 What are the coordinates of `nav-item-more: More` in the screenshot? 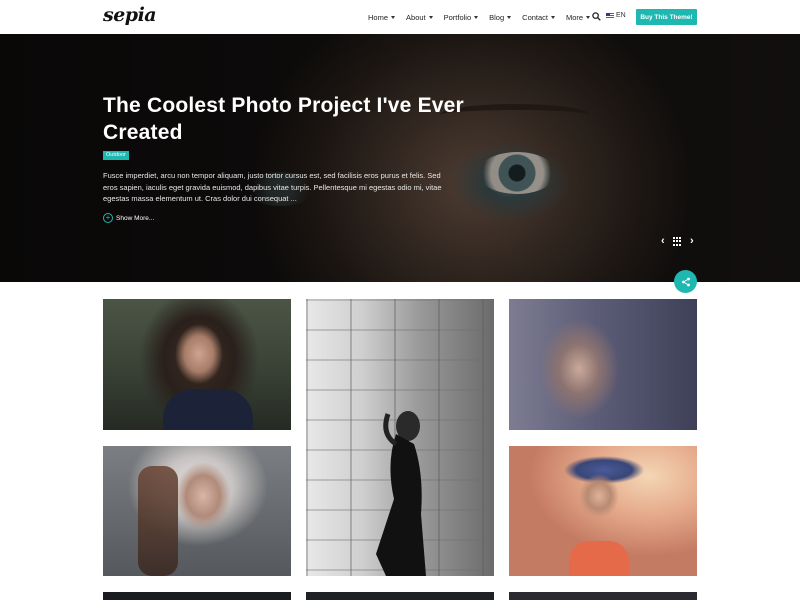 It's located at (578, 17).